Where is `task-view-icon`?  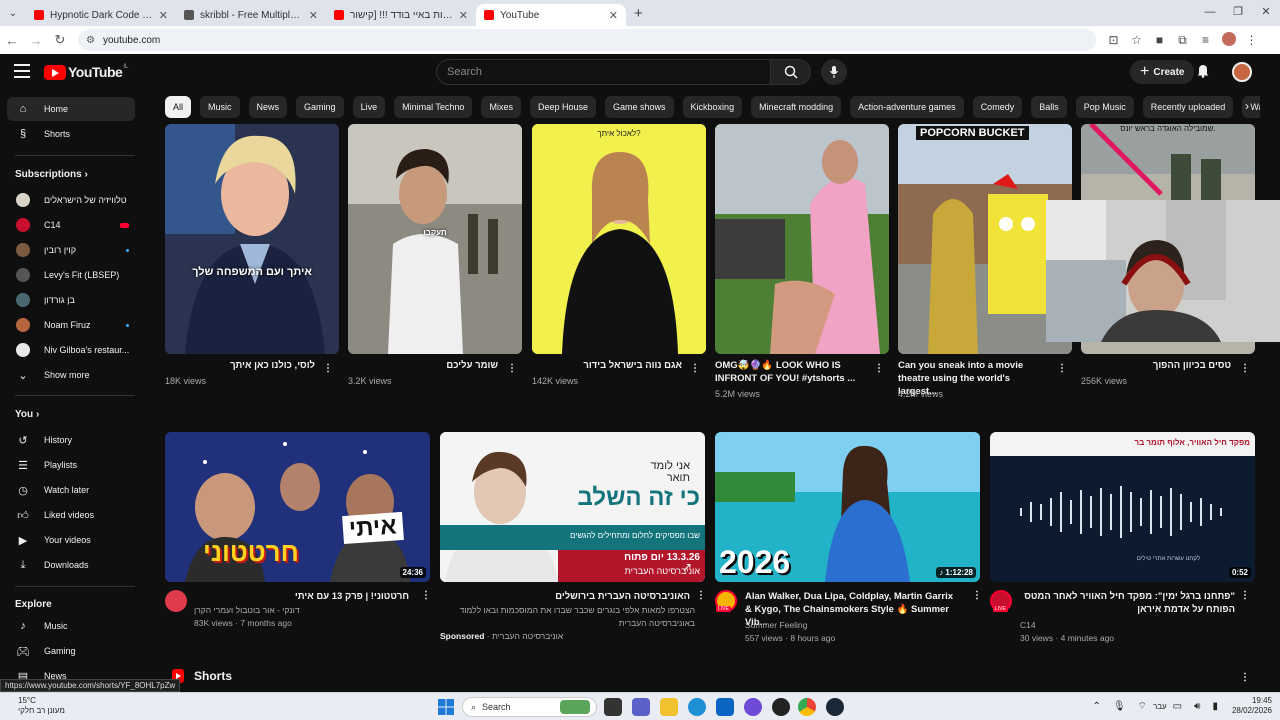 task-view-icon is located at coordinates (613, 707).